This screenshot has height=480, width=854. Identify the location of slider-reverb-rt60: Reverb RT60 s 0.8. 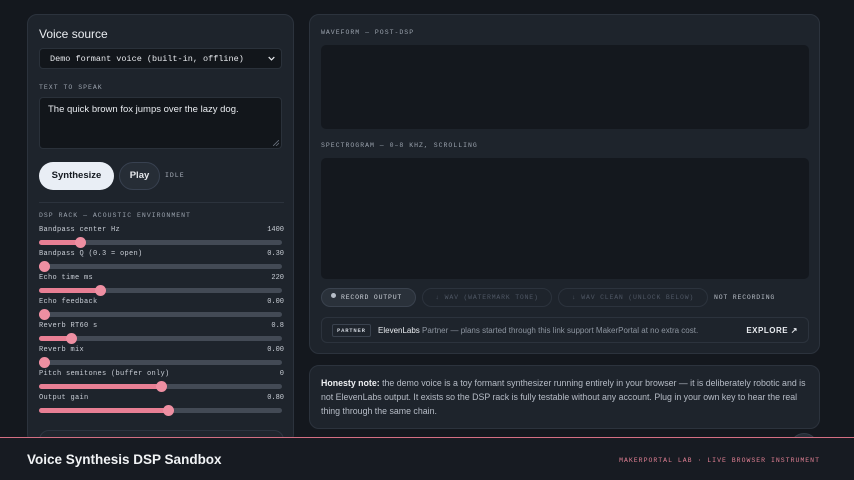
(161, 333).